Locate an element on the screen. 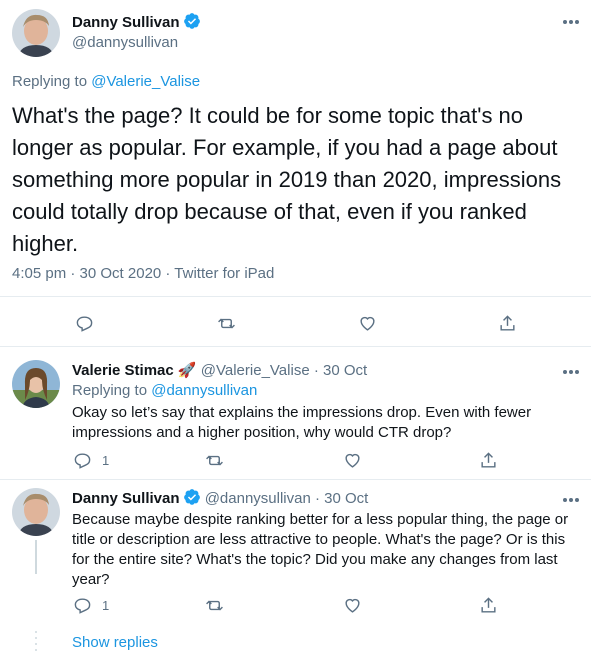  author-block: Danny Sullivan @dannysullivan is located at coordinates (136, 32).